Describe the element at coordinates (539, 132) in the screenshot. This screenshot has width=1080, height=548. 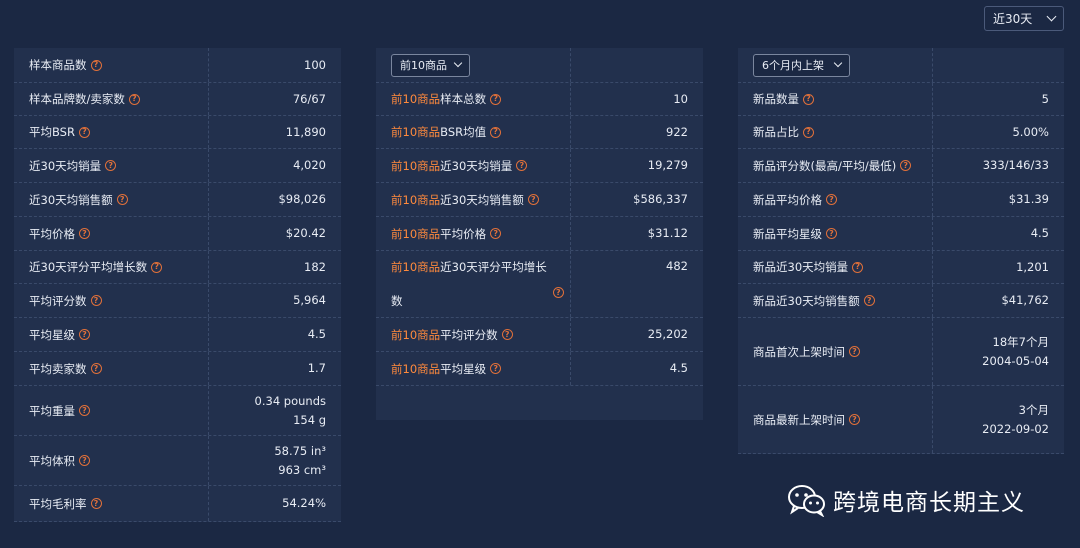
I see `stat-row: 前10商品BSR均值? 922` at that location.